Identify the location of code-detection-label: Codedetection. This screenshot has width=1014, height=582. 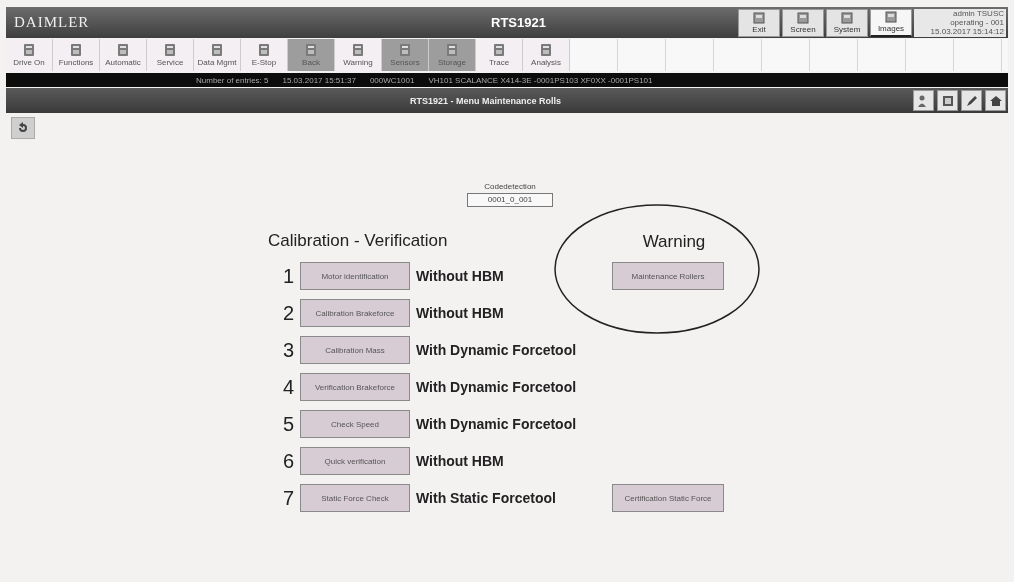
(510, 186).